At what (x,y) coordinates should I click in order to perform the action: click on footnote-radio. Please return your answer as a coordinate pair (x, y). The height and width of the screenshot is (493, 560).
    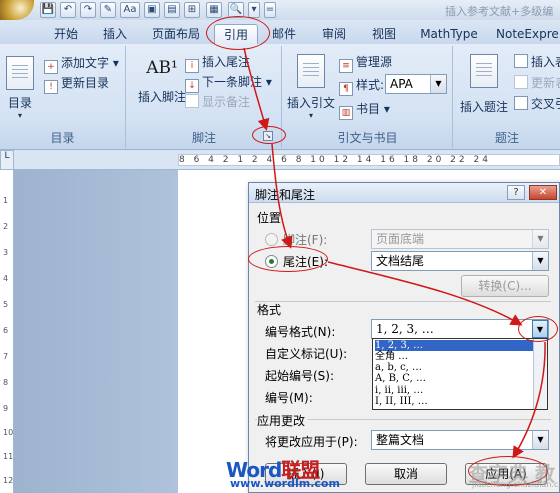
    Looking at the image, I should click on (271, 239).